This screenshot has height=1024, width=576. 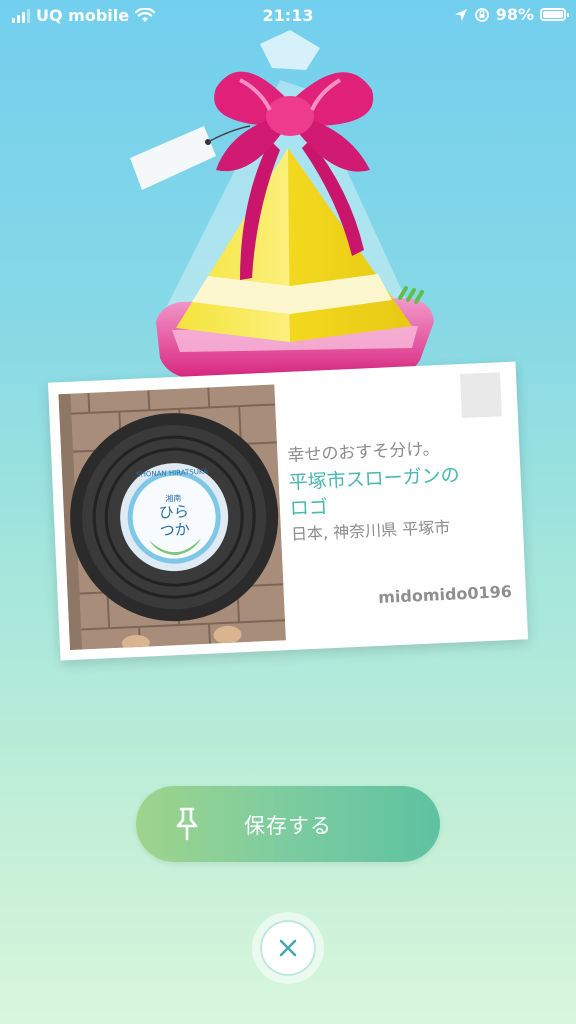 I want to click on postcard-text: 幸せのおすそ分け。 平塚市スローガンの ロゴ 日本, 神奈川県 平塚市, so click(x=399, y=490).